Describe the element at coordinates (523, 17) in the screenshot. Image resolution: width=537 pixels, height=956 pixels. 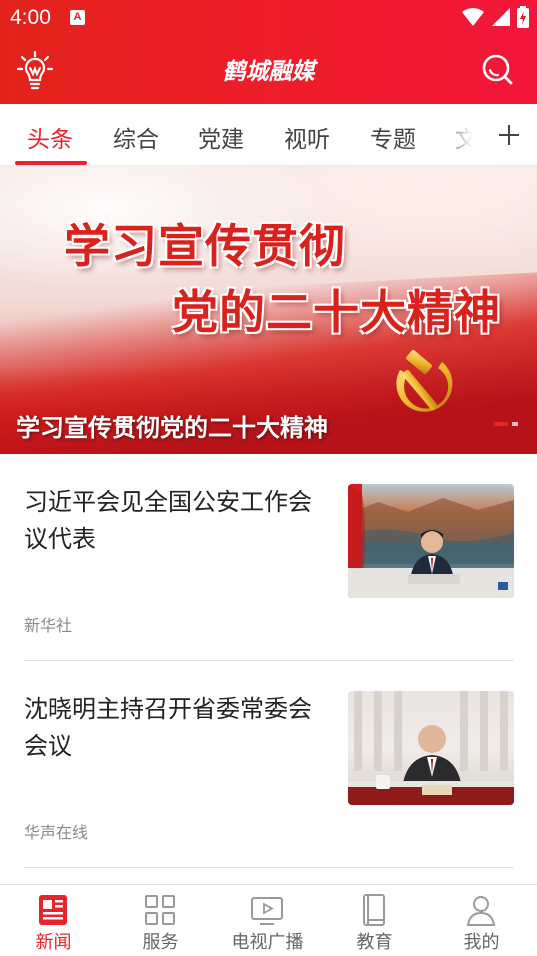
I see `battery-icon` at that location.